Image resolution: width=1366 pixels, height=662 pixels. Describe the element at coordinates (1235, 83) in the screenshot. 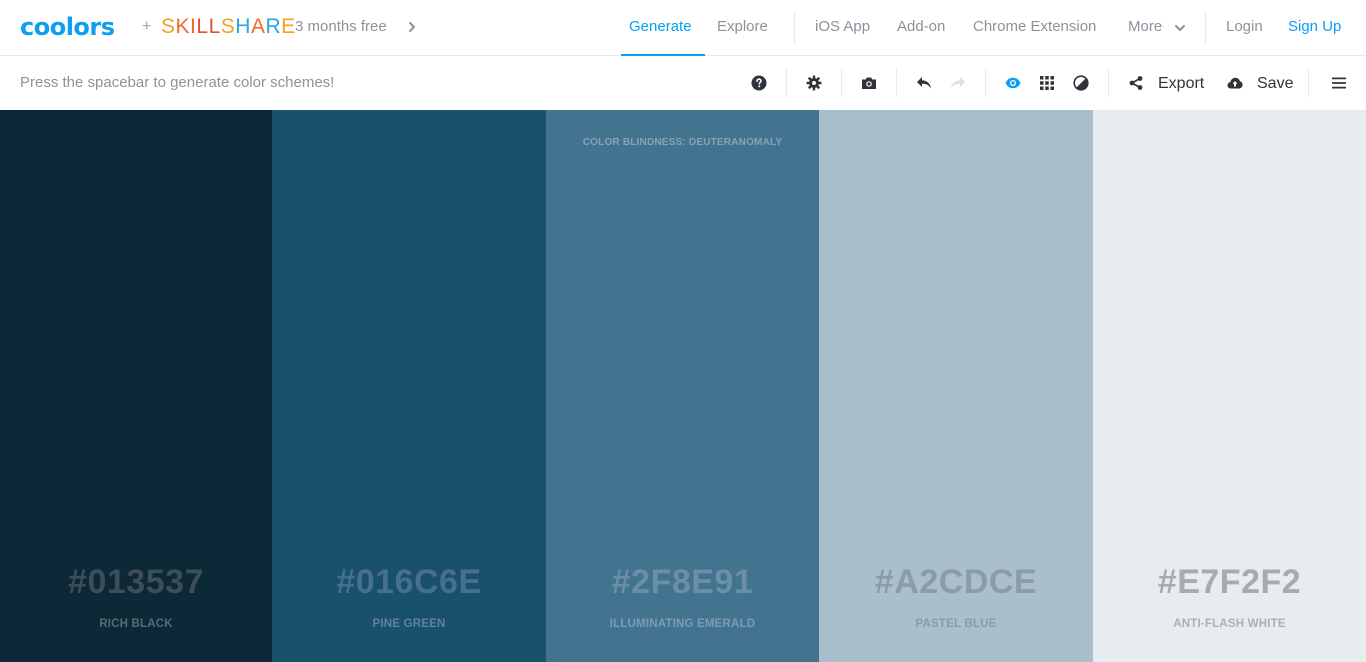

I see `cloud-upload-icon` at that location.